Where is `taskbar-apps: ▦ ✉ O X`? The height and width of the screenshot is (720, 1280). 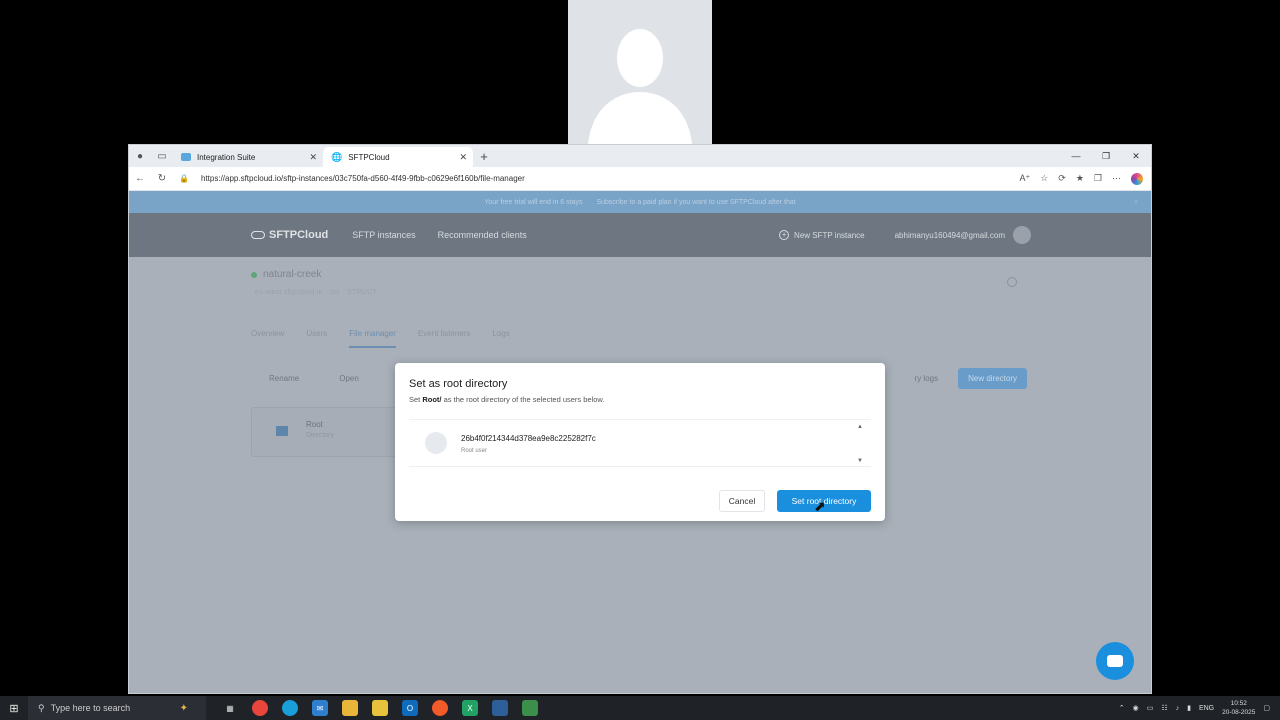 taskbar-apps: ▦ ✉ O X is located at coordinates (380, 708).